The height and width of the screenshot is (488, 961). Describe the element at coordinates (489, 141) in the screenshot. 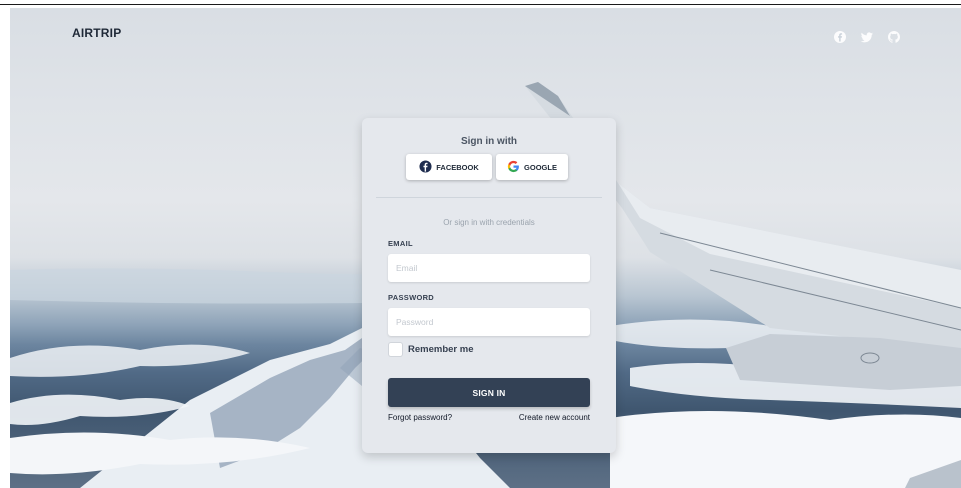

I see `sign-in-with-heading: Sign in with` at that location.